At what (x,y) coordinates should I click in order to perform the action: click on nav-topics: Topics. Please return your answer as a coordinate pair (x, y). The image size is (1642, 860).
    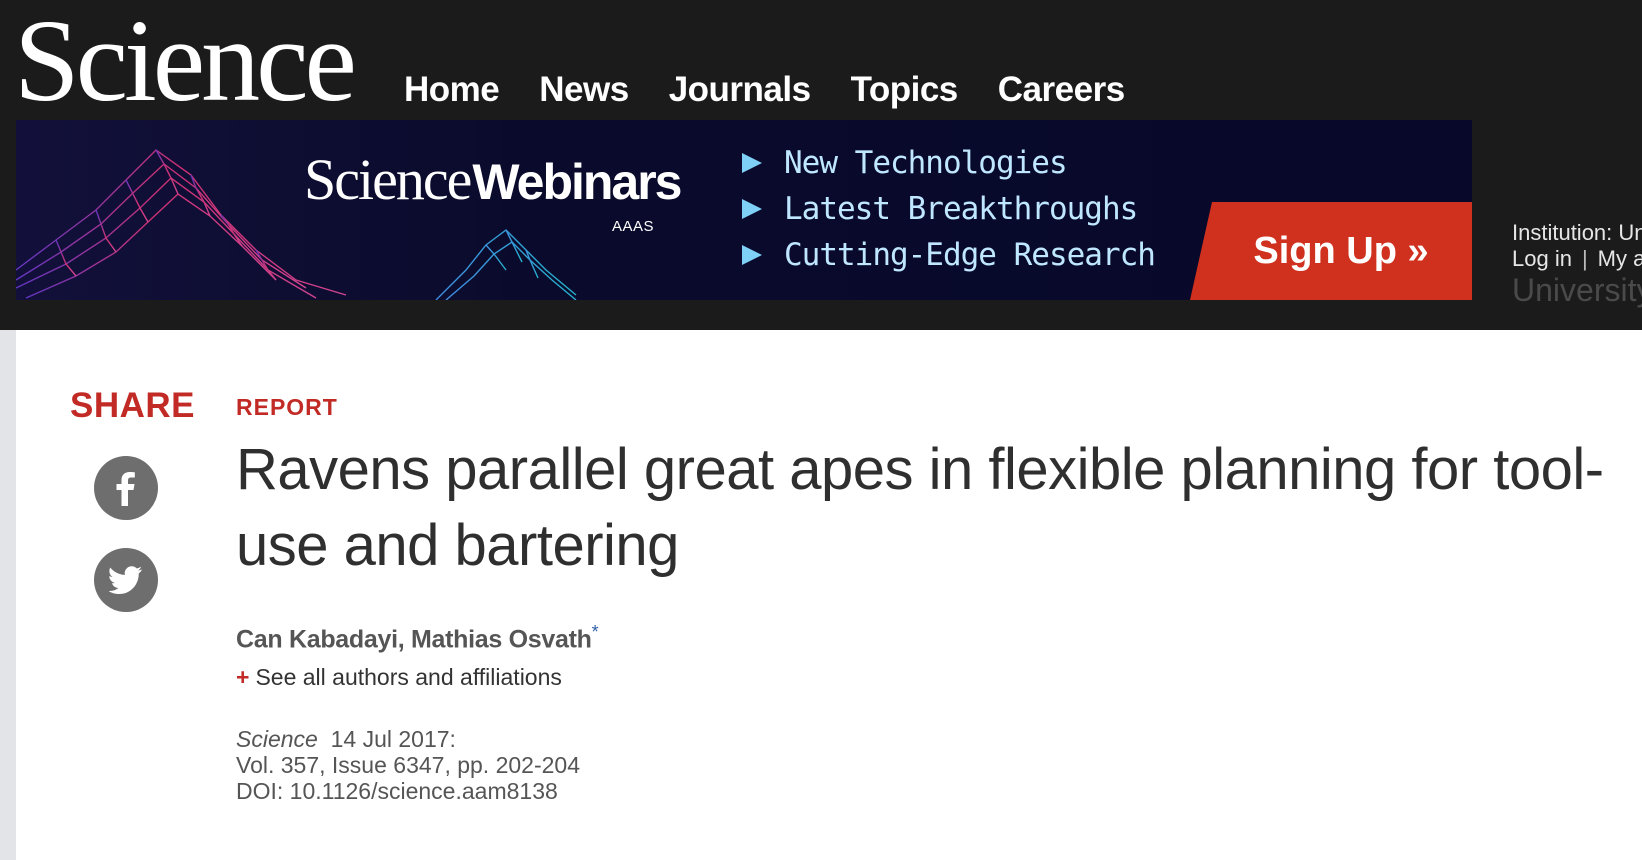
    Looking at the image, I should click on (905, 90).